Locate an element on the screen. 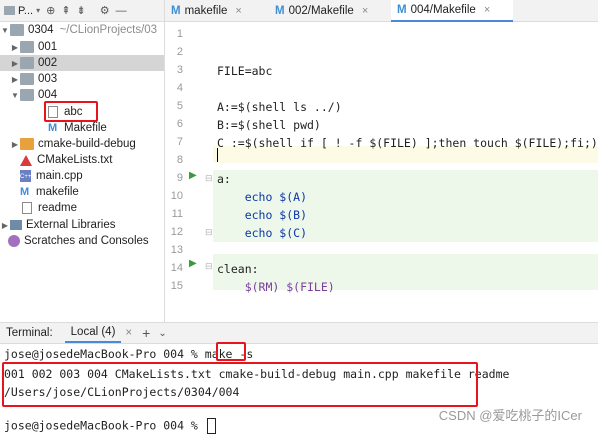 This screenshot has width=598, height=435. gear-icon: ⚙ is located at coordinates (105, 10).